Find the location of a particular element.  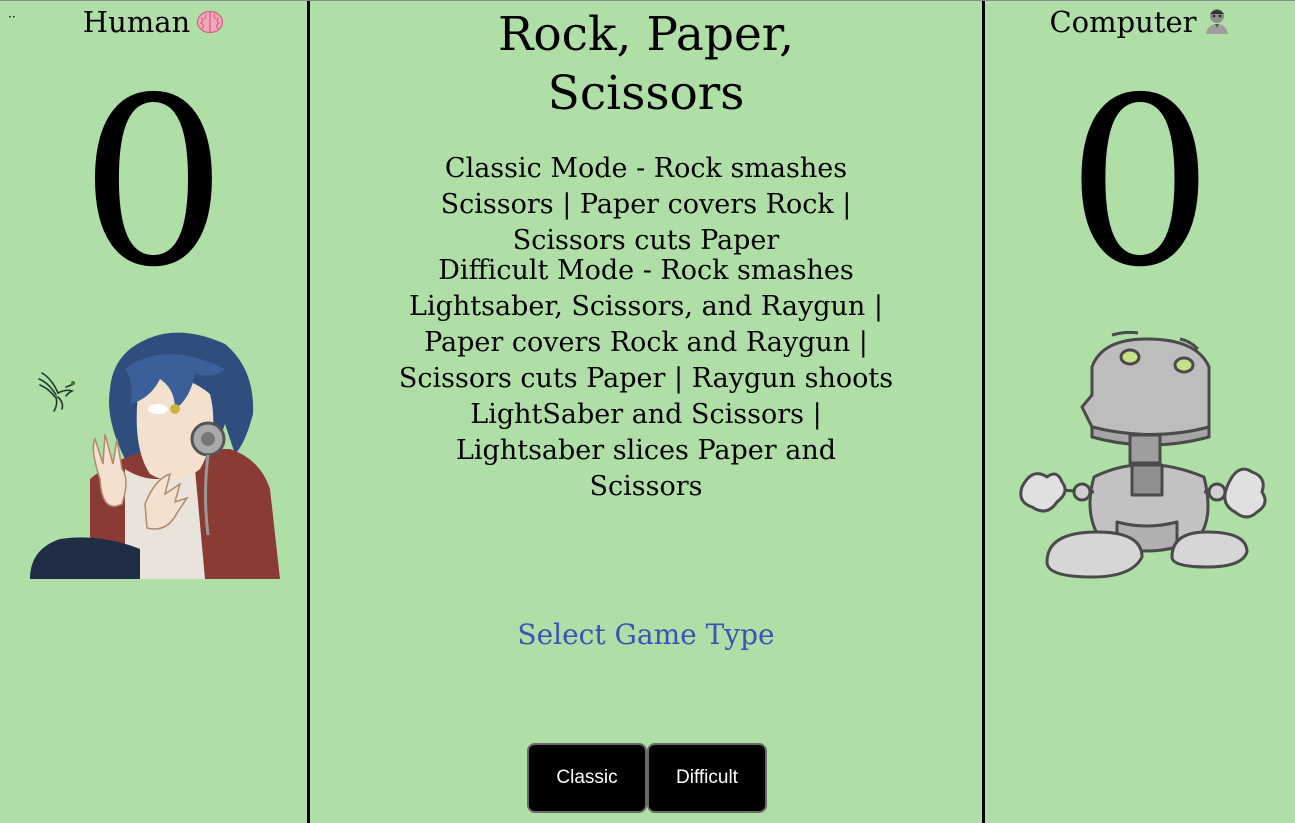

game-title: Rock, Paper, Scissors is located at coordinates (646, 64).